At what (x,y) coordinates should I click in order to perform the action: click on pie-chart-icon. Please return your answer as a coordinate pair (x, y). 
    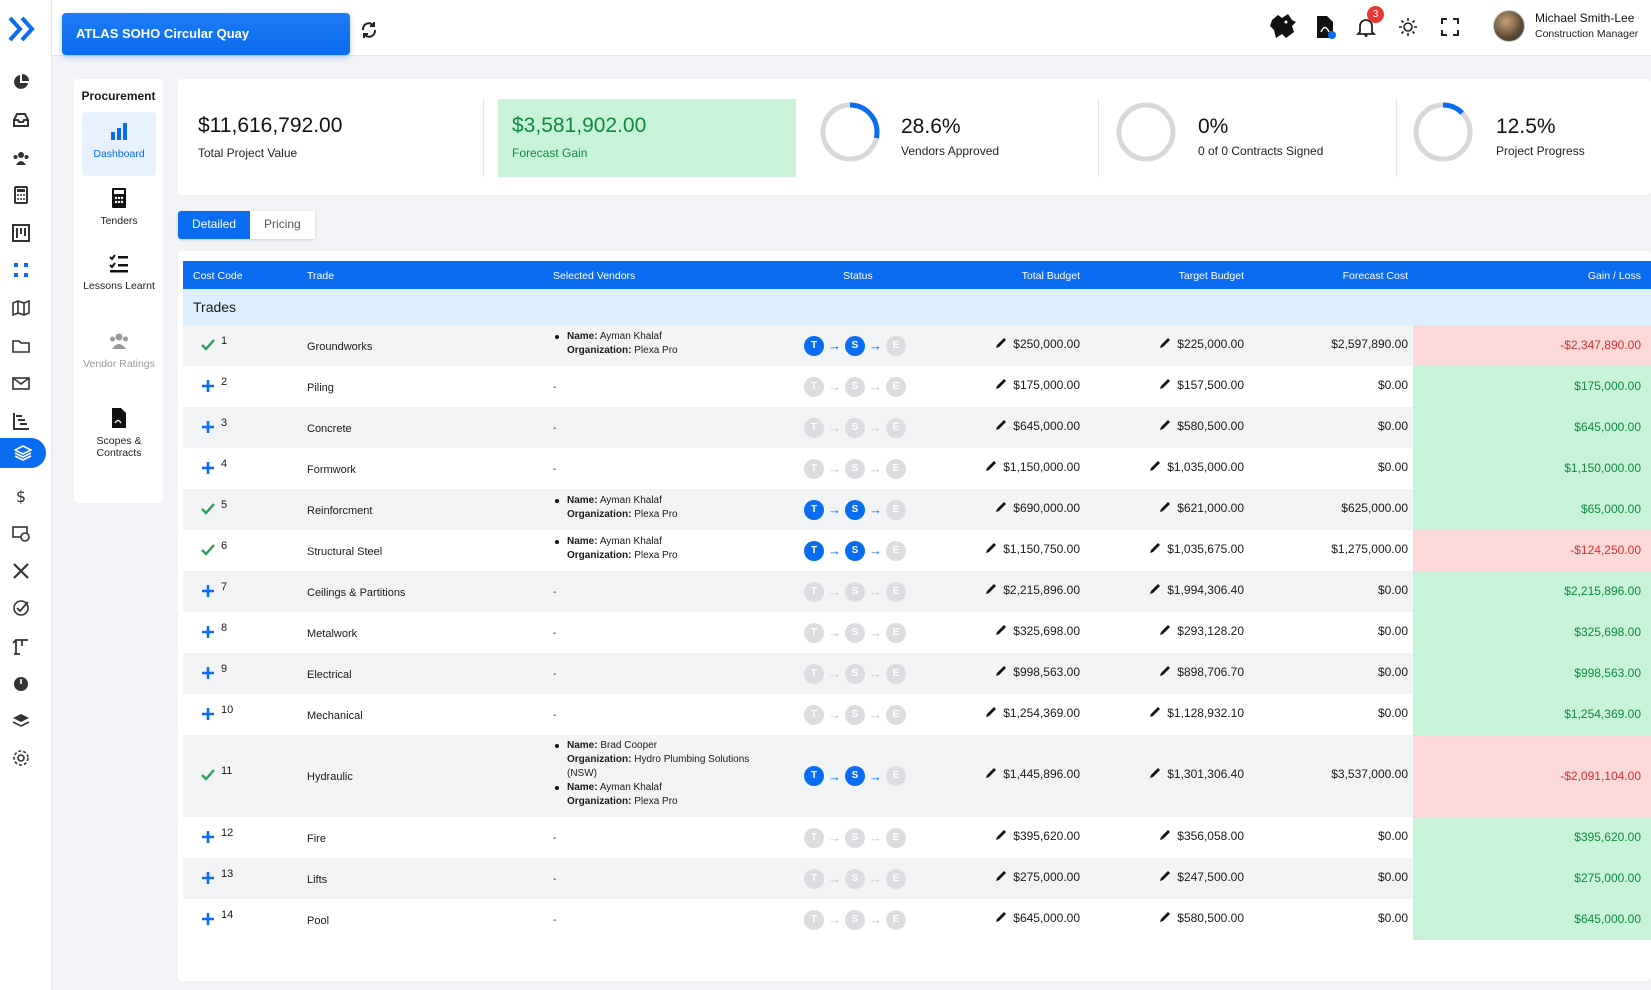
    Looking at the image, I should click on (21, 82).